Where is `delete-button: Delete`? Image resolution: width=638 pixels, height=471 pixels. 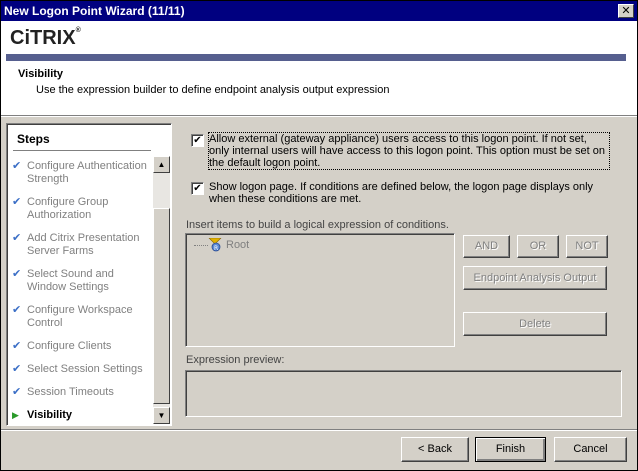
delete-button: Delete is located at coordinates (535, 324).